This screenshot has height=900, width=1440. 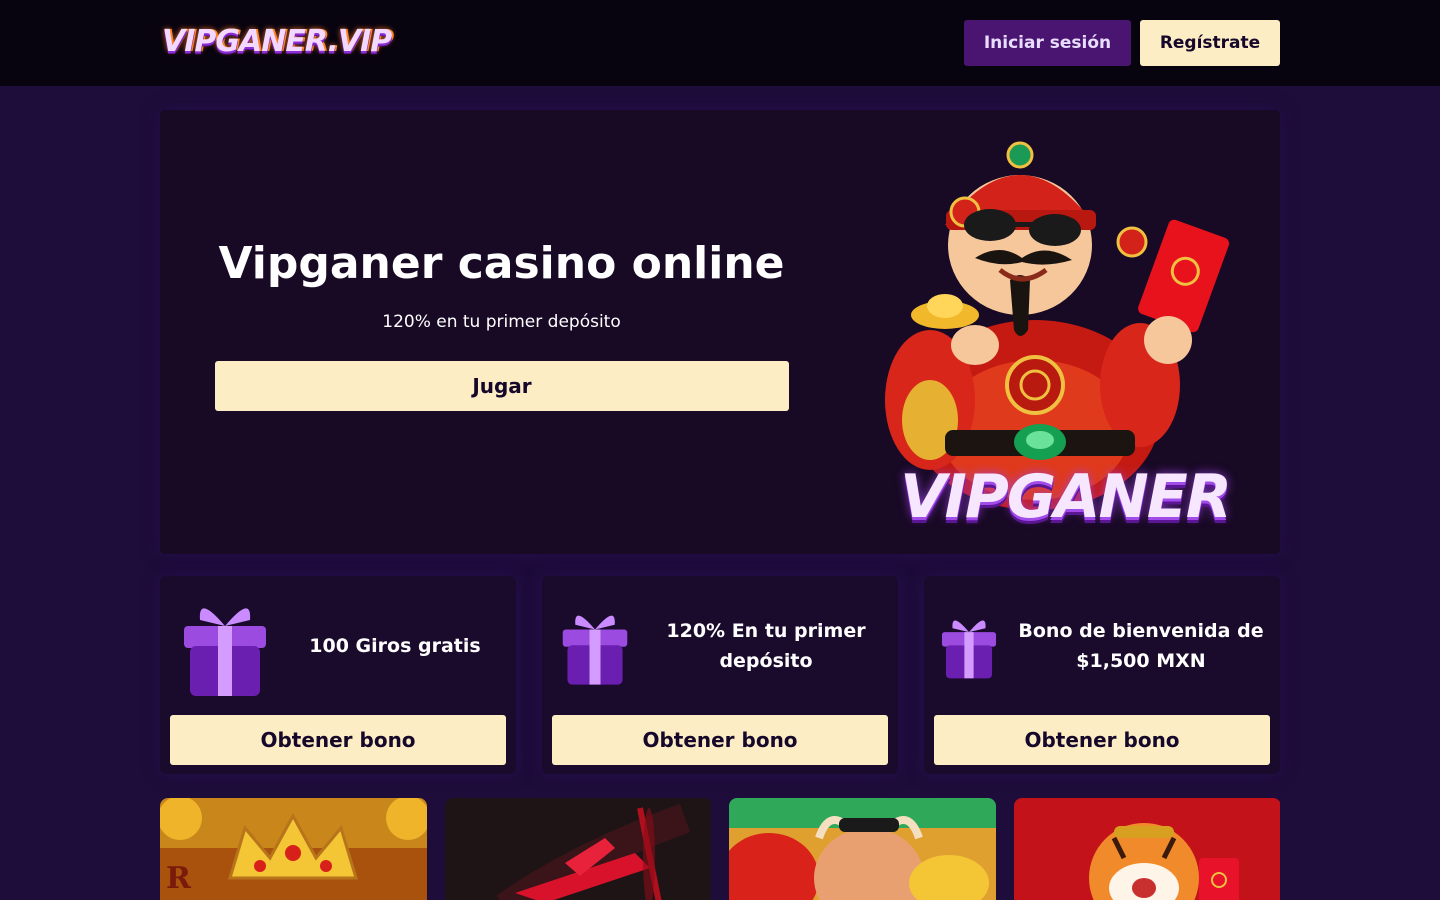 What do you see at coordinates (1210, 43) in the screenshot?
I see `register-button: Regístrate` at bounding box center [1210, 43].